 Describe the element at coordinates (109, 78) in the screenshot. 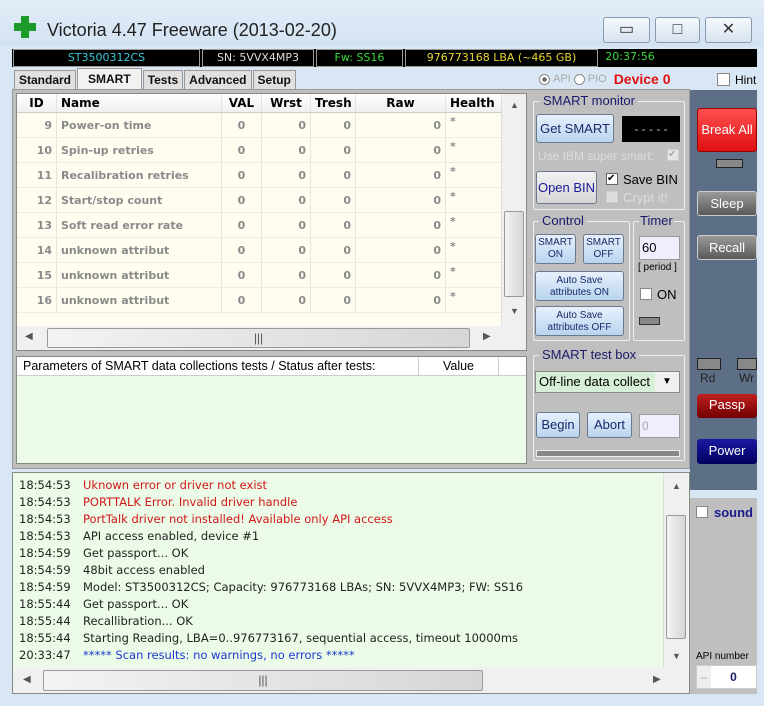

I see `tab-smart: SMART` at that location.